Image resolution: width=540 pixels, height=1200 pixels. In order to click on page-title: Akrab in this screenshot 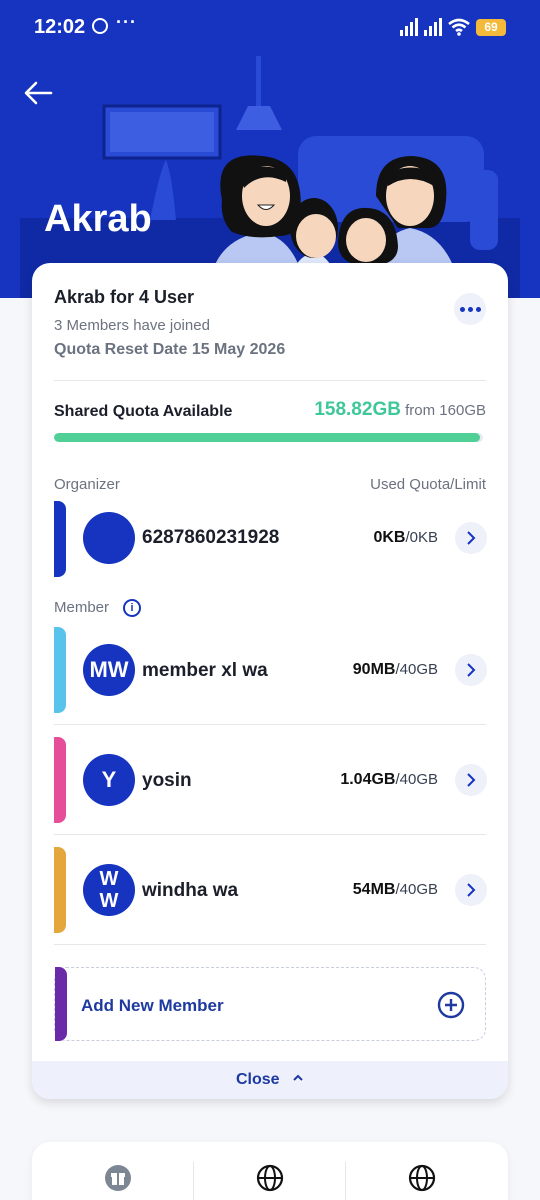, I will do `click(98, 219)`.